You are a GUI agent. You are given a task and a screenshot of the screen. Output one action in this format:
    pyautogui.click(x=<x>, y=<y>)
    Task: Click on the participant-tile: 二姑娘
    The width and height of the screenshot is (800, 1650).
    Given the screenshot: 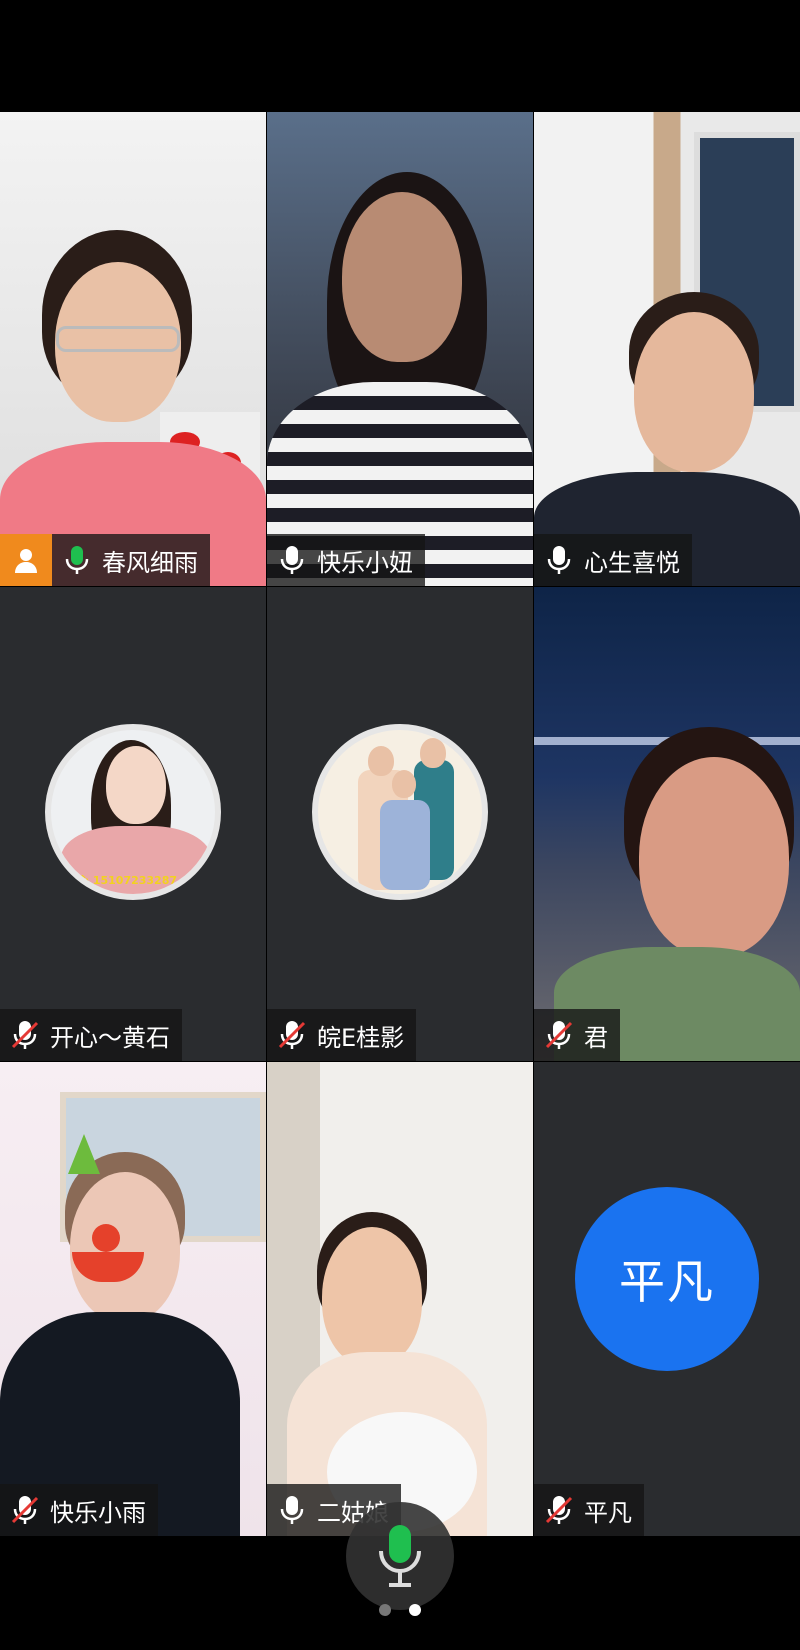 What is the action you would take?
    pyautogui.click(x=400, y=1299)
    